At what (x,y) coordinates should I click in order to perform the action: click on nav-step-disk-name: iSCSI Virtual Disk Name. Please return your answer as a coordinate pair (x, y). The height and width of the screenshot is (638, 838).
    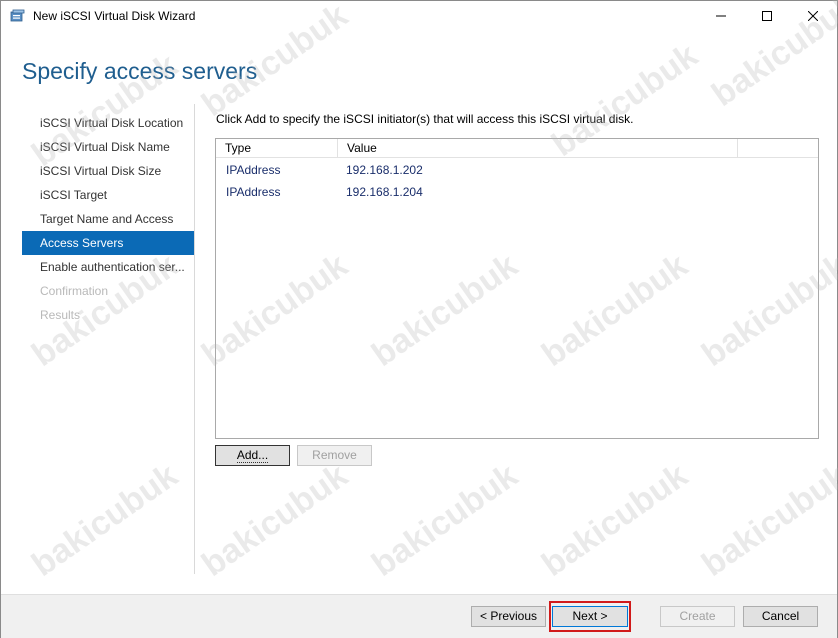
    Looking at the image, I should click on (108, 147).